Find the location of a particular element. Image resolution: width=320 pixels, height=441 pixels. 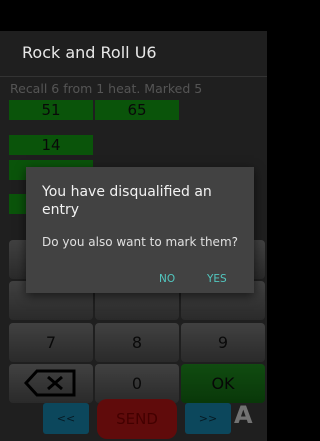

app-bar: Rock and Roll U6 is located at coordinates (133, 54).